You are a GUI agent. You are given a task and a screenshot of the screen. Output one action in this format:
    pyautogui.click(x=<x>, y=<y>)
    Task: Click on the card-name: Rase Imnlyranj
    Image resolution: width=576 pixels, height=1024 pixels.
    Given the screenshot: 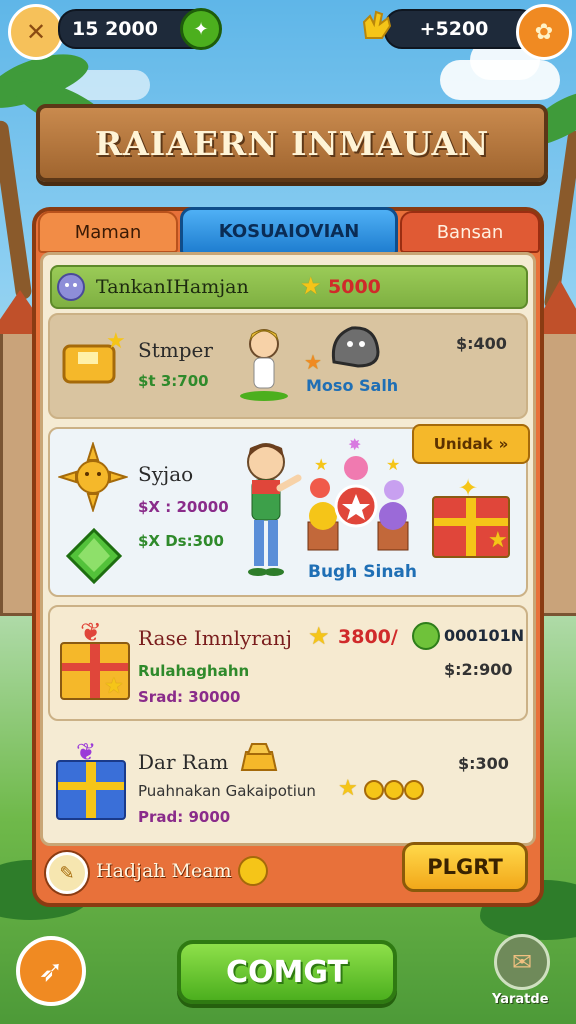 What is the action you would take?
    pyautogui.click(x=215, y=638)
    